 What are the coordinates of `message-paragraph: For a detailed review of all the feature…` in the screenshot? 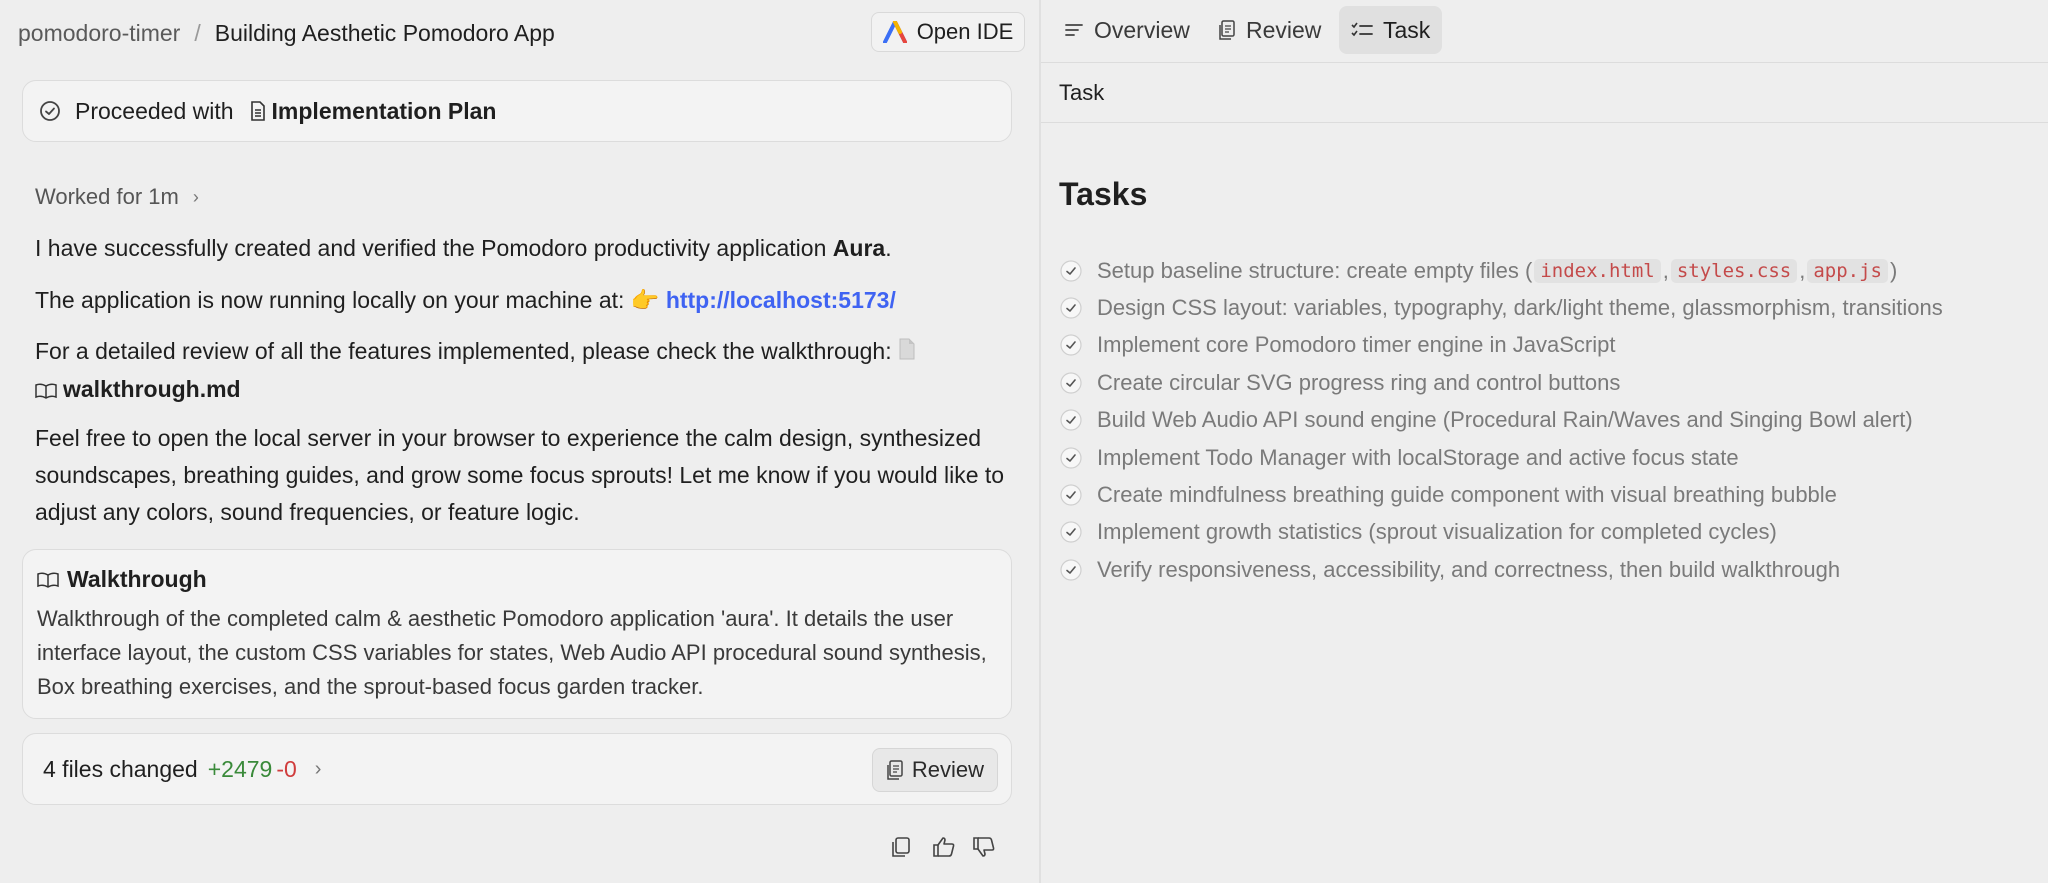 It's located at (525, 371).